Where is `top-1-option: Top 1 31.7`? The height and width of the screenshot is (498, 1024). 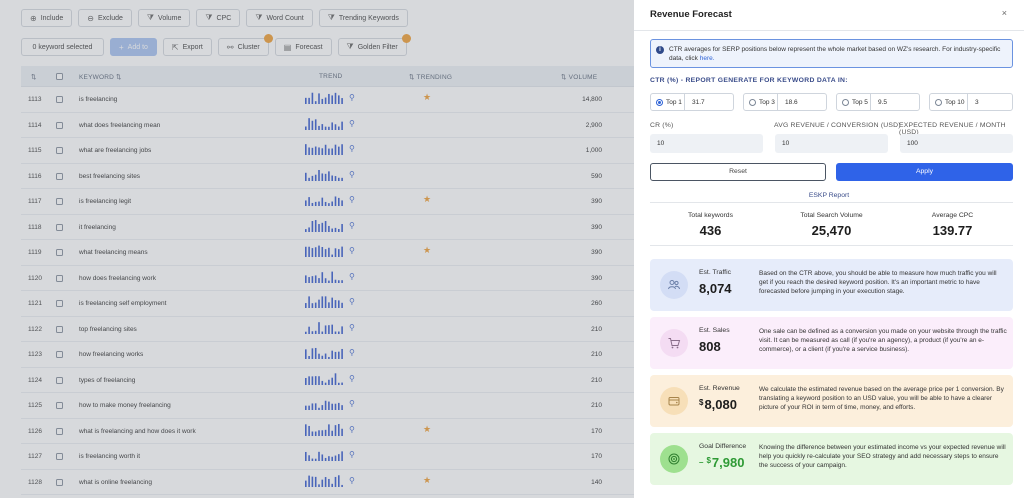
top-1-option: Top 1 31.7 is located at coordinates (692, 102).